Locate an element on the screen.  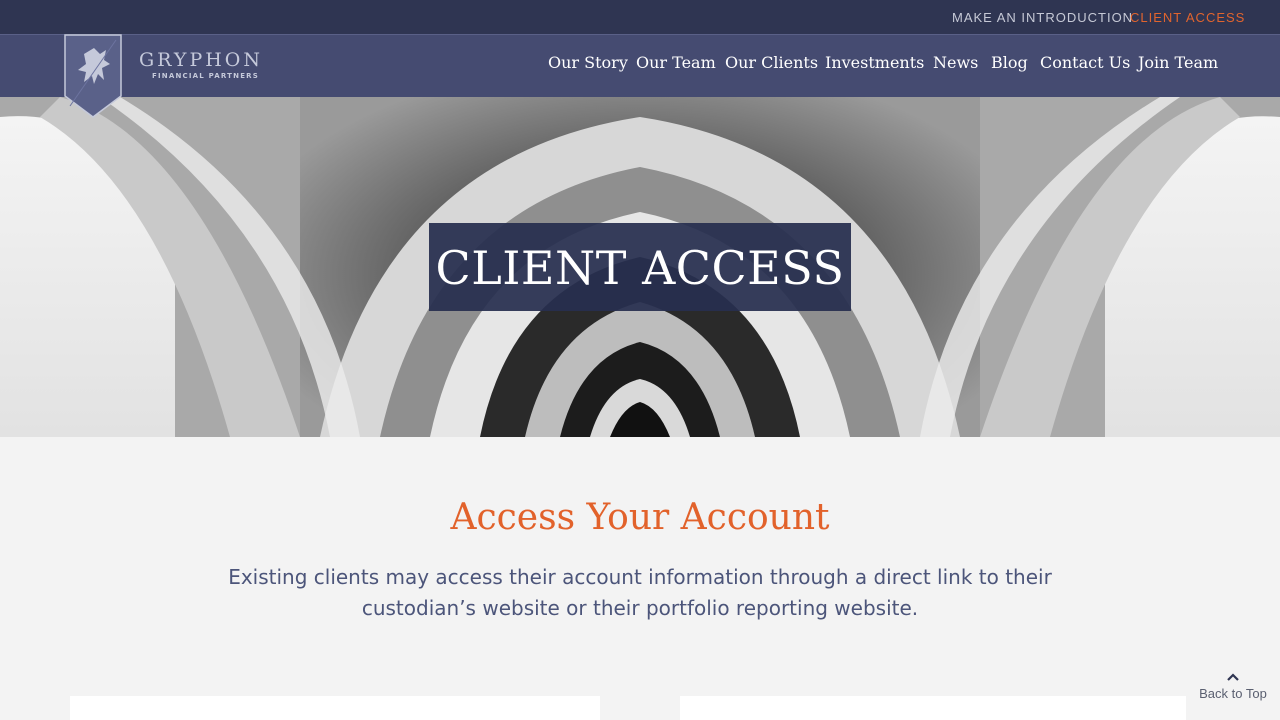
chevron-up-icon is located at coordinates (1233, 677).